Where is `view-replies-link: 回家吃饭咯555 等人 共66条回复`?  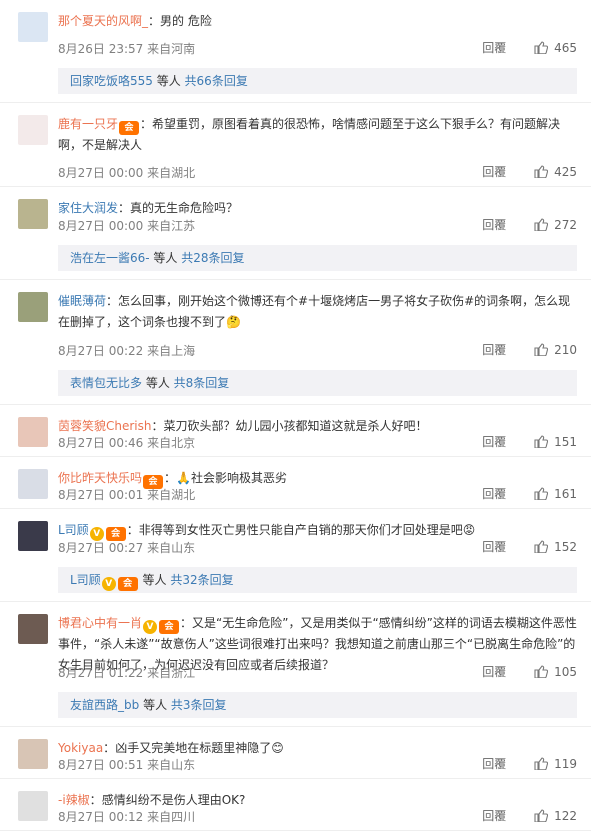 view-replies-link: 回家吃饭咯555 等人 共66条回复 is located at coordinates (317, 81).